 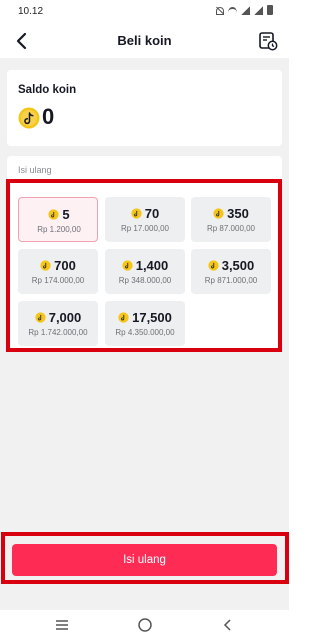 I want to click on page-title: Beli koin, so click(x=144, y=40).